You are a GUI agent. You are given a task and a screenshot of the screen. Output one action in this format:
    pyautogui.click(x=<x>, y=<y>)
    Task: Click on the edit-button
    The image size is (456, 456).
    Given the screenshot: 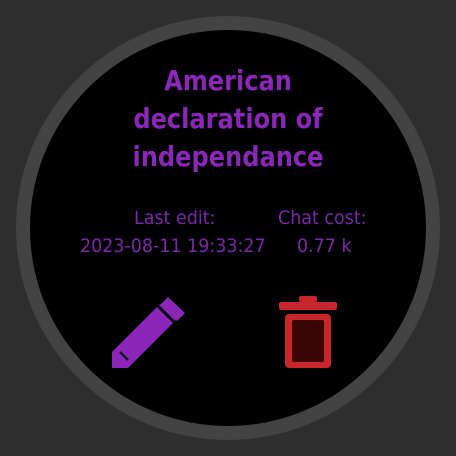 What is the action you would take?
    pyautogui.click(x=148, y=334)
    